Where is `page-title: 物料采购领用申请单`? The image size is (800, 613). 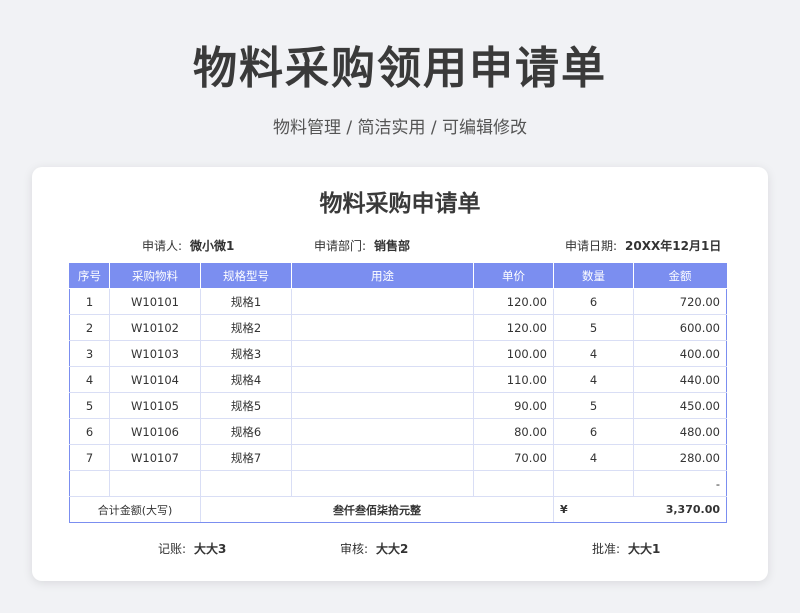 page-title: 物料采购领用申请单 is located at coordinates (400, 68).